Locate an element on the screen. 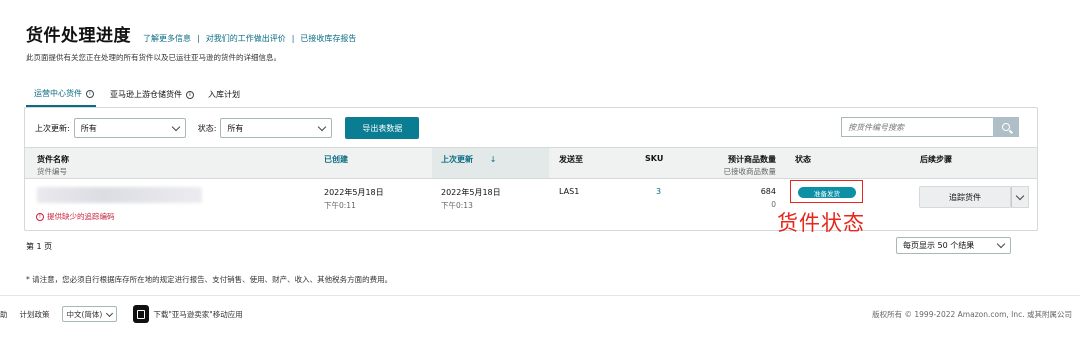  tab-inbound-plans: 入库计划 is located at coordinates (224, 97).